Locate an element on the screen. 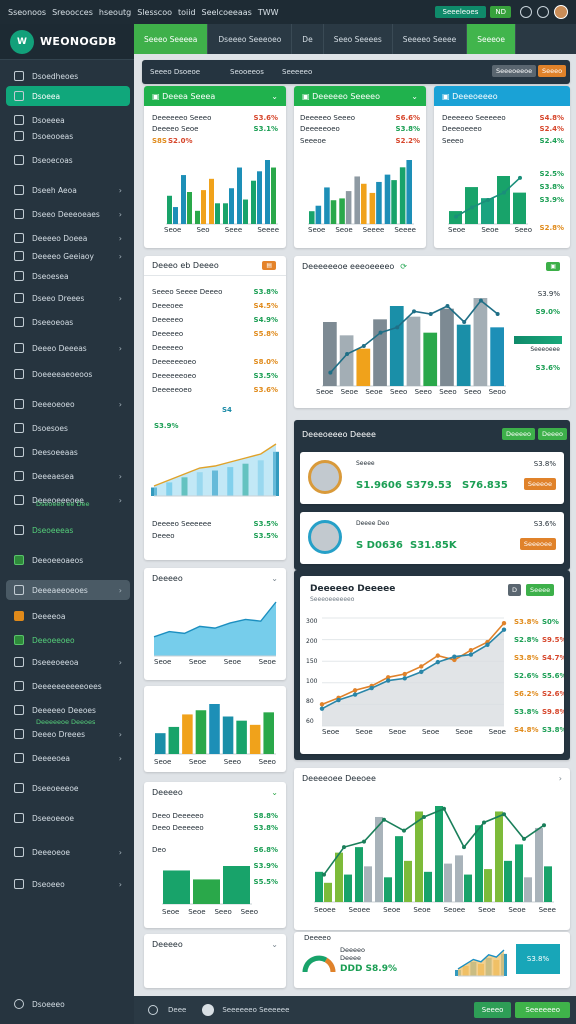 The image size is (576, 1024). footer-button: Seeeo is located at coordinates (492, 1010).